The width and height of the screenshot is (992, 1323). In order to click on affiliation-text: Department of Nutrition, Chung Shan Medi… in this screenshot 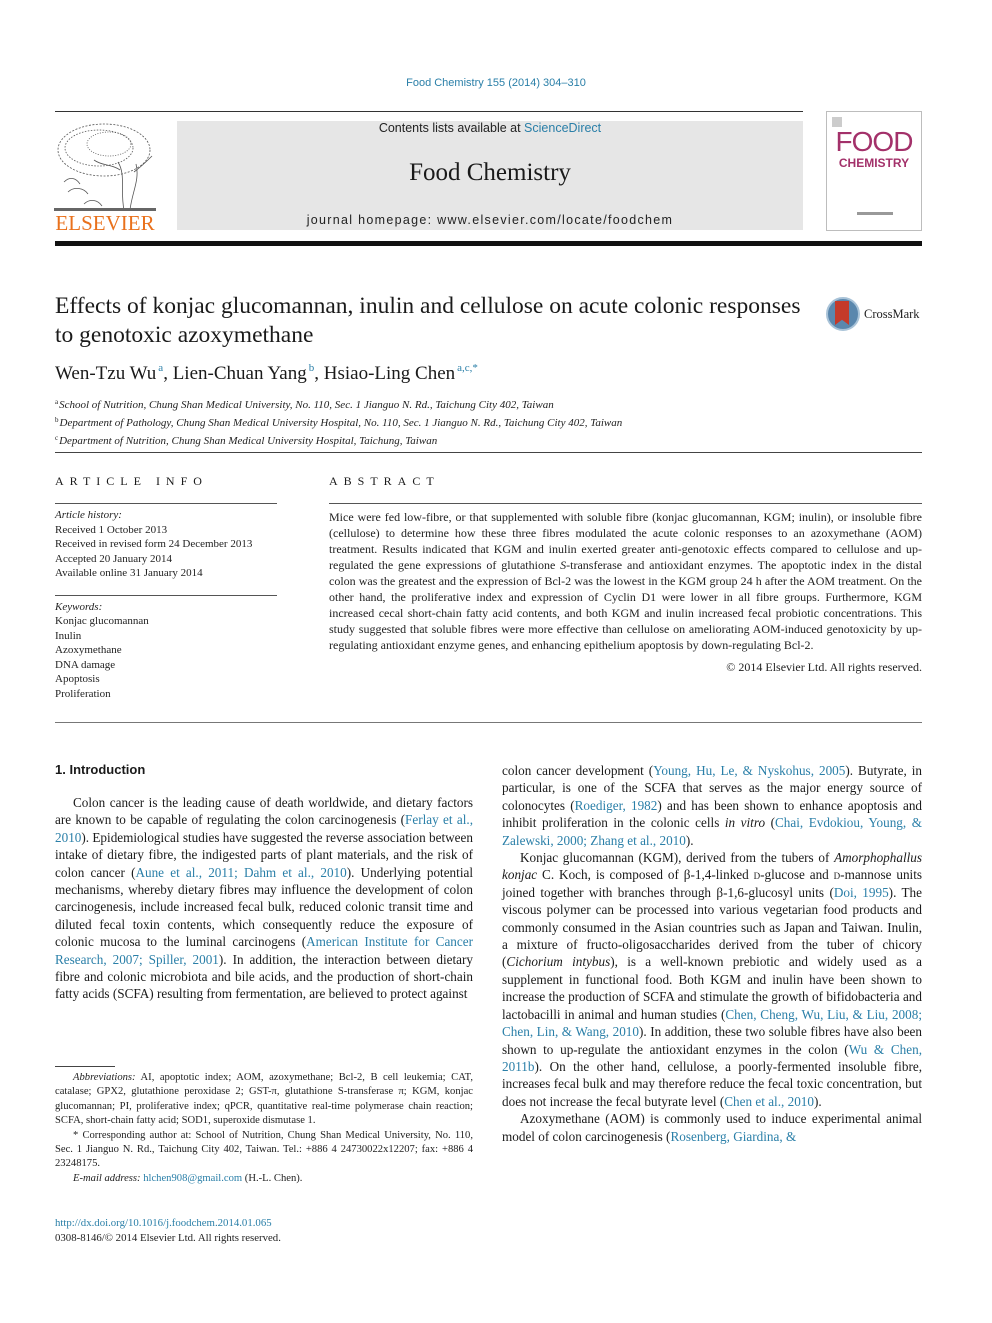, I will do `click(248, 441)`.